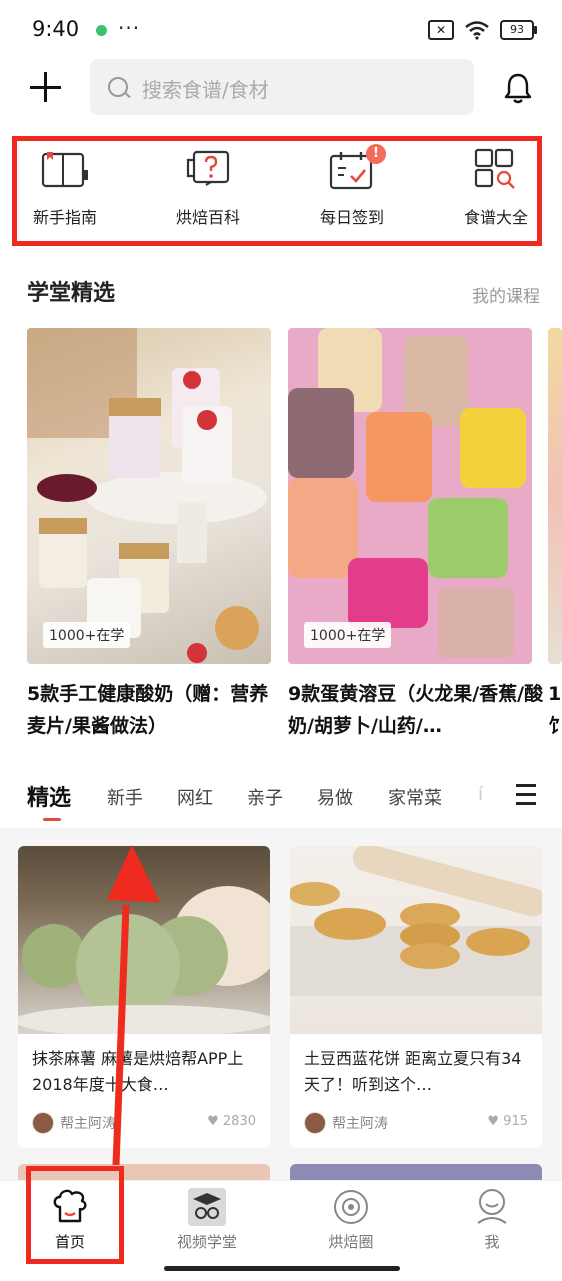 The height and width of the screenshot is (1281, 562). I want to click on quick-entry-label: 每日签到, so click(351, 217).